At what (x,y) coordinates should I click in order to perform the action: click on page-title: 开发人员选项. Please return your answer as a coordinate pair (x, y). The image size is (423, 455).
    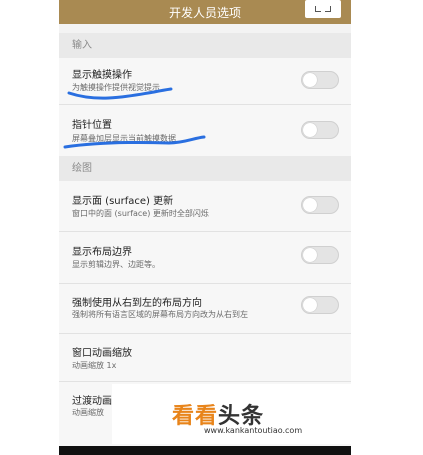
    Looking at the image, I should click on (204, 12).